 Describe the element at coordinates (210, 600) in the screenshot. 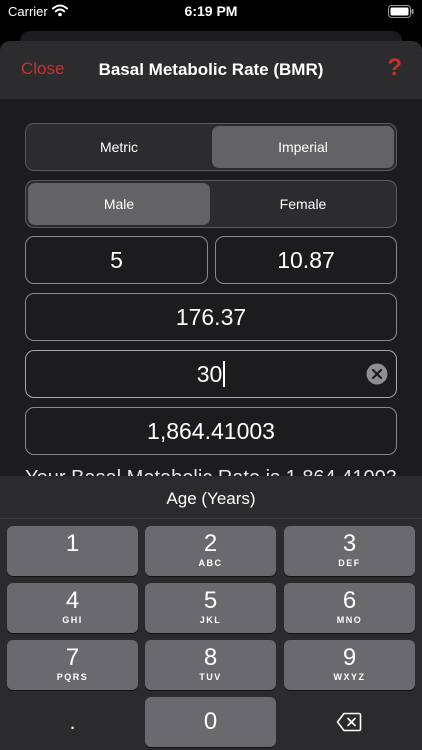

I see `key-digit: 5` at that location.